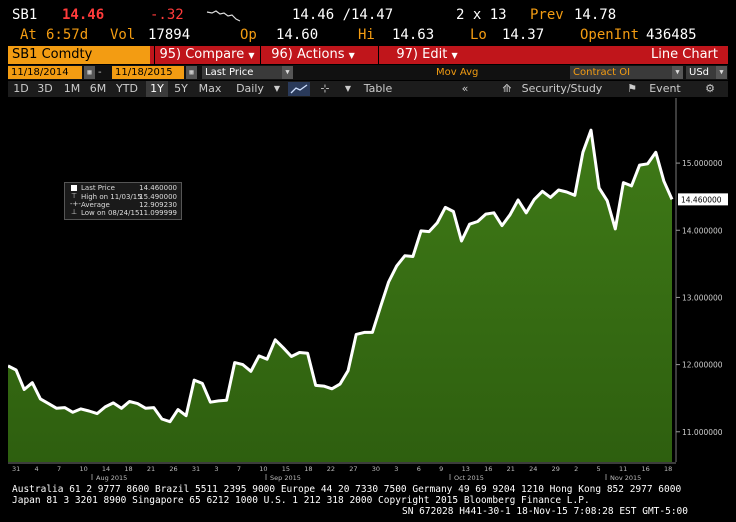 The height and width of the screenshot is (522, 736). Describe the element at coordinates (684, 54) in the screenshot. I see `chart-type-title: Line Chart` at that location.